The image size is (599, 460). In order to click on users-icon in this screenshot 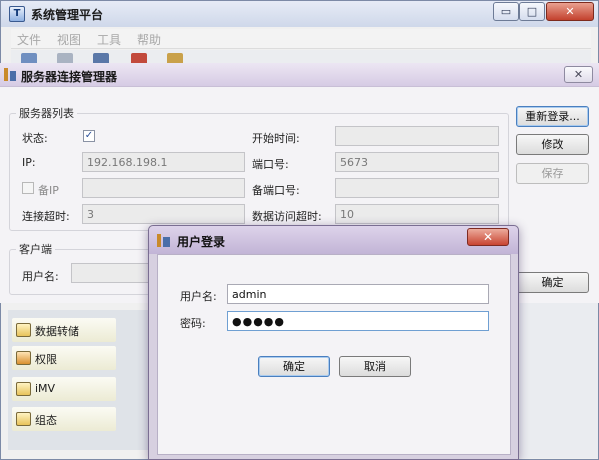, I will do `click(23, 358)`.